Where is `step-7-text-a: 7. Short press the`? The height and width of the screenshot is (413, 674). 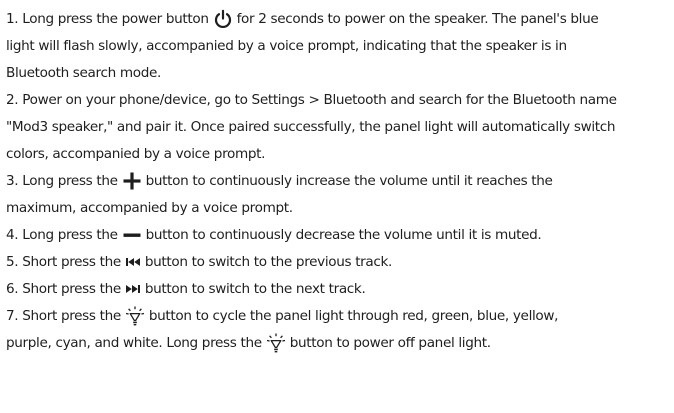
step-7-text-a: 7. Short press the is located at coordinates (63, 316).